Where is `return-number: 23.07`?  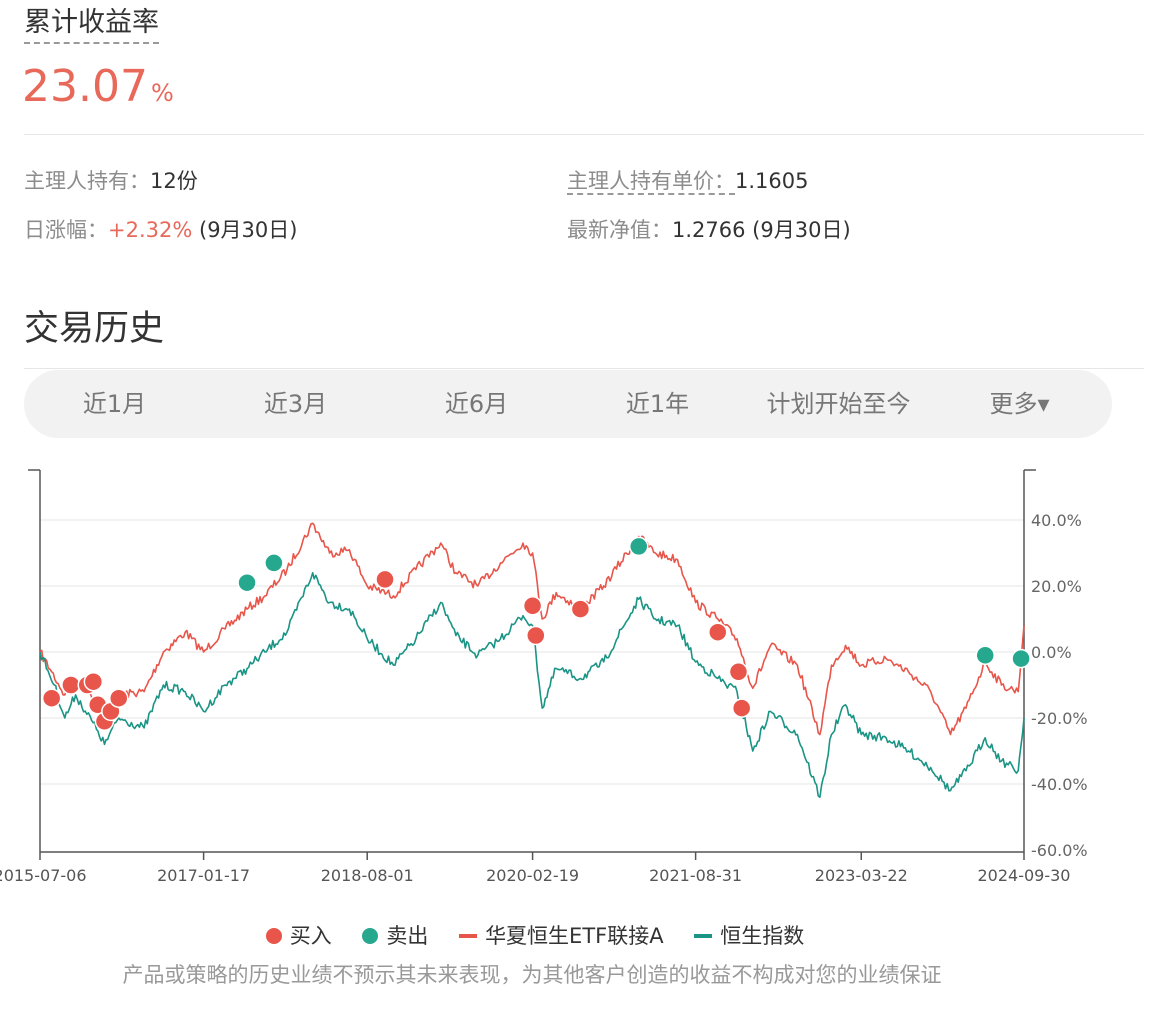 return-number: 23.07 is located at coordinates (85, 86).